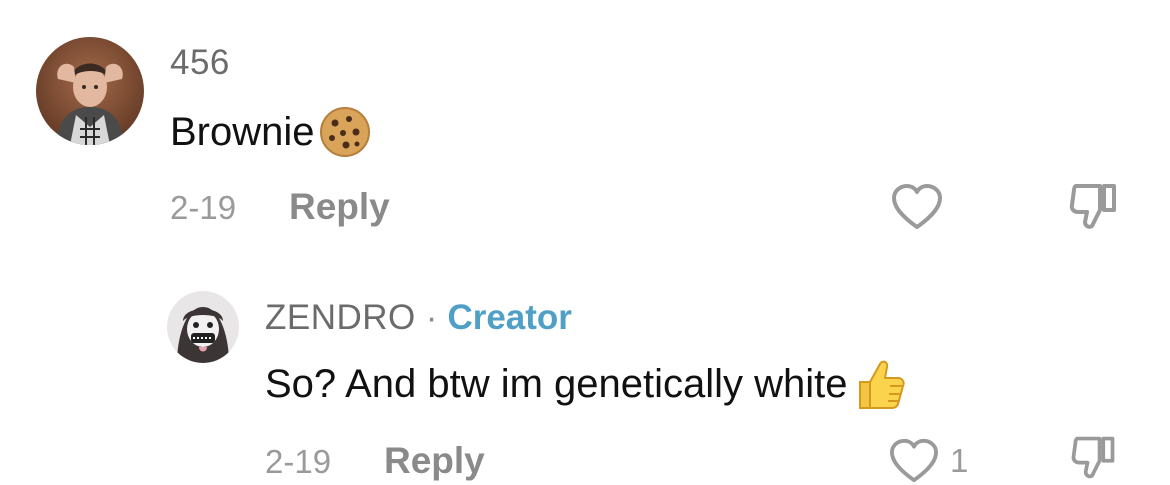  Describe the element at coordinates (340, 318) in the screenshot. I see `username: ZENDRO` at that location.